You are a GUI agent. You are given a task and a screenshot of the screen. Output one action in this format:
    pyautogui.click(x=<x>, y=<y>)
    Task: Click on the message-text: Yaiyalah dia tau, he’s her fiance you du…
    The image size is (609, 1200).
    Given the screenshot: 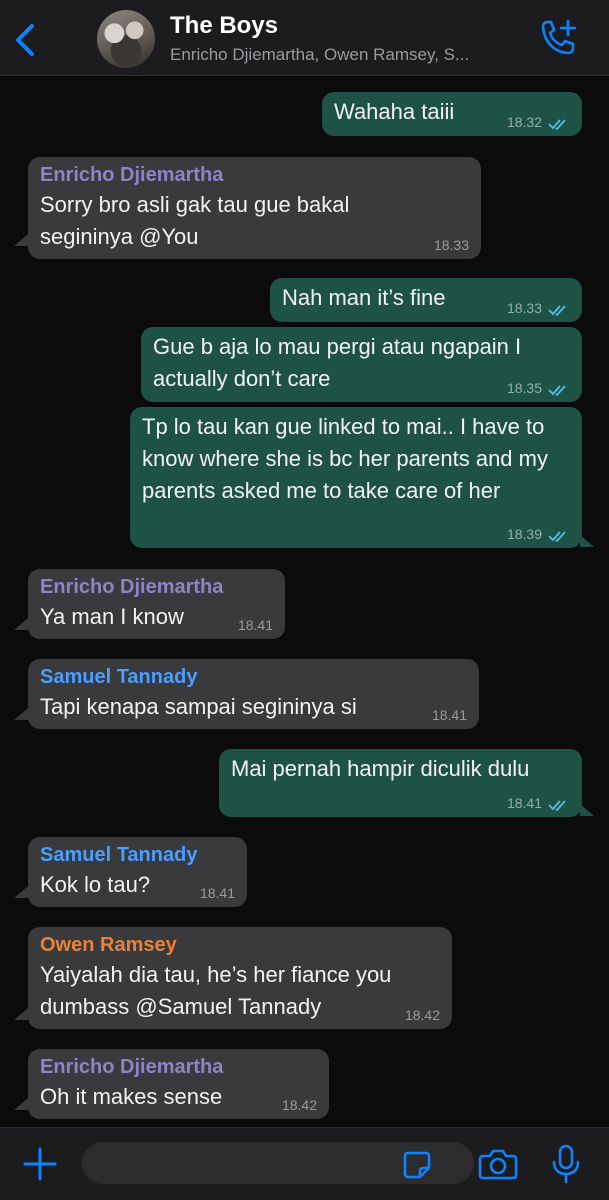 What is the action you would take?
    pyautogui.click(x=216, y=990)
    